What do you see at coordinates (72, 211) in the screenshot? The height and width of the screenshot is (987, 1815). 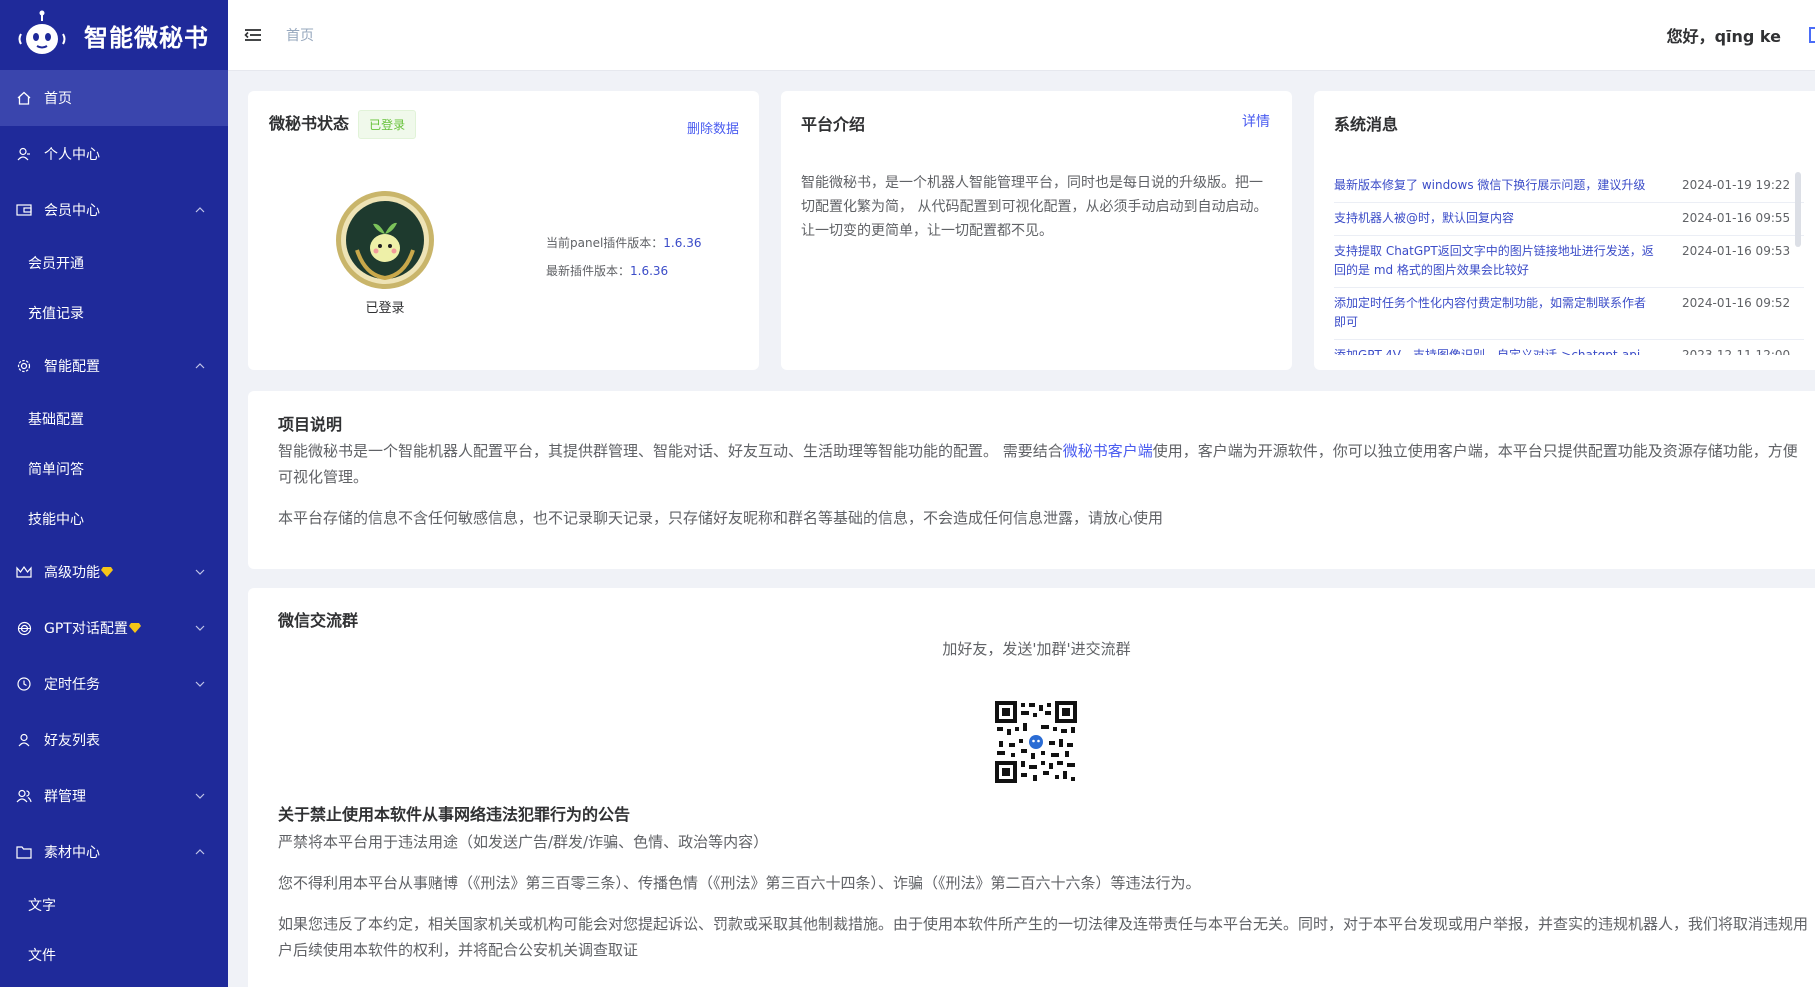 I see `sidebar-item-label: 会员中心` at bounding box center [72, 211].